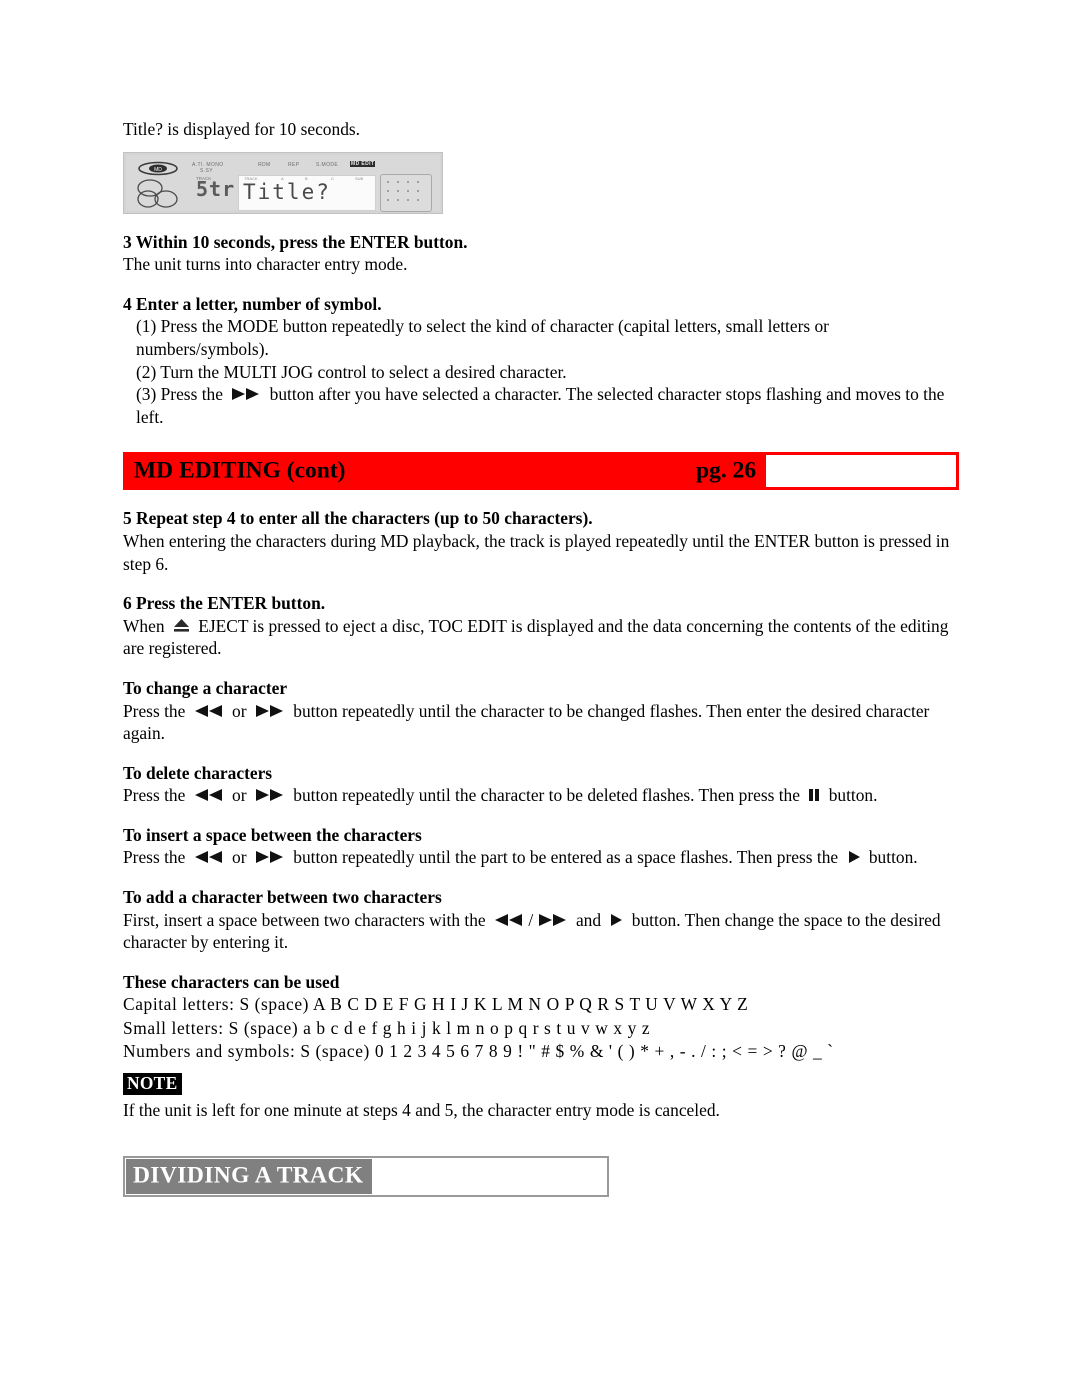  Describe the element at coordinates (359, 178) in the screenshot. I see `lcd-window-mini-4: SUB` at that location.